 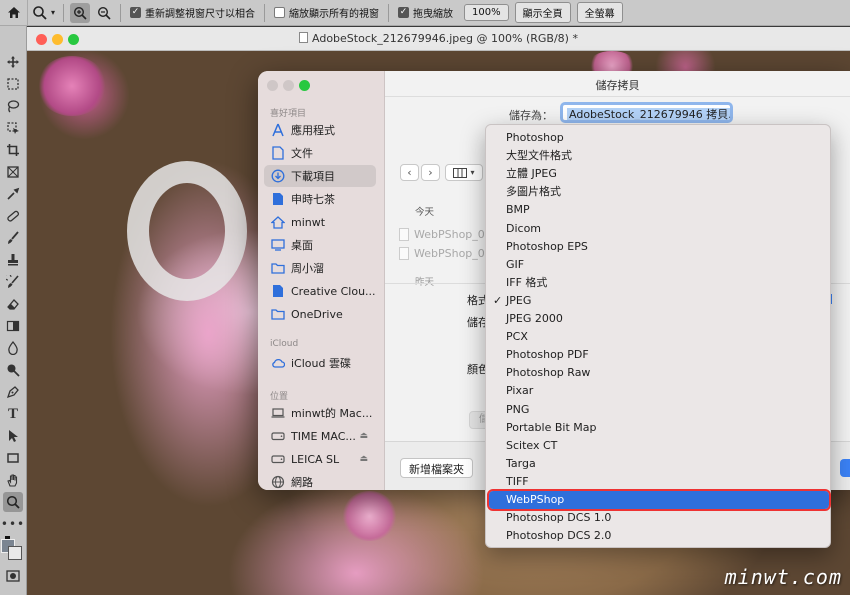 I want to click on format-option: Photoshop EPS, so click(x=658, y=247).